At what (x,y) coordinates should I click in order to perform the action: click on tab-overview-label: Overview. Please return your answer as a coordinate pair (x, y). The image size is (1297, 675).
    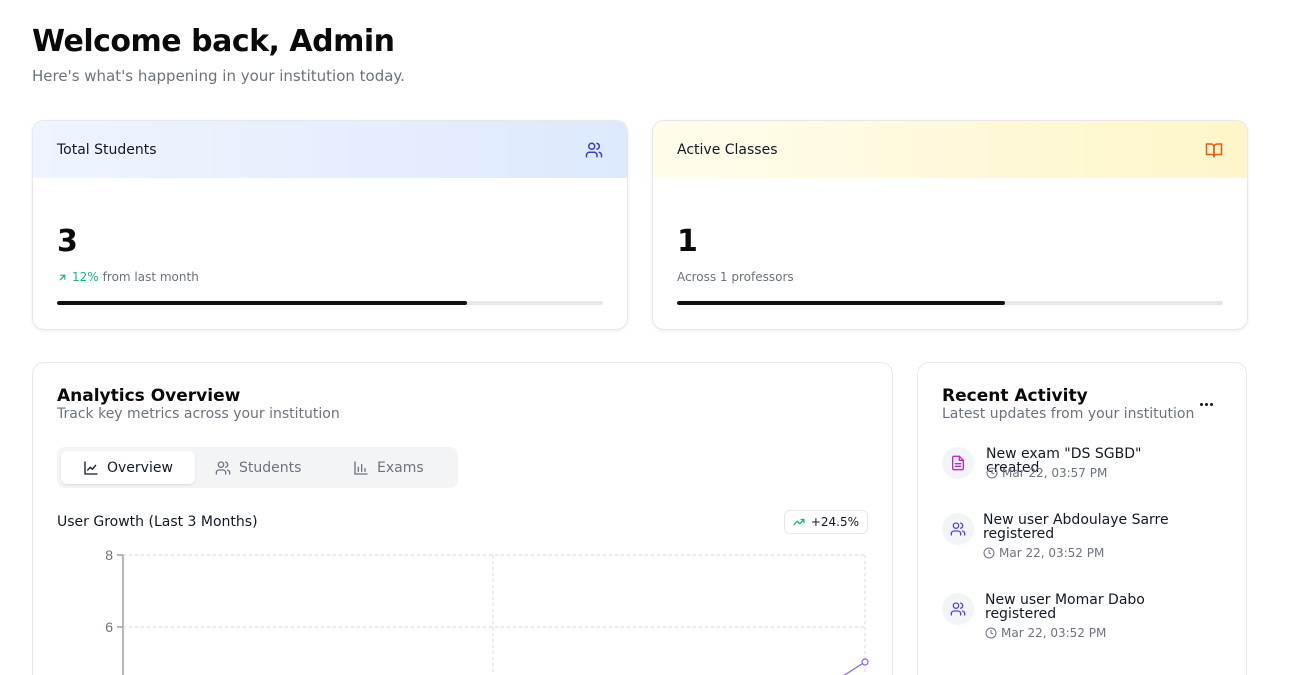
    Looking at the image, I should click on (140, 467).